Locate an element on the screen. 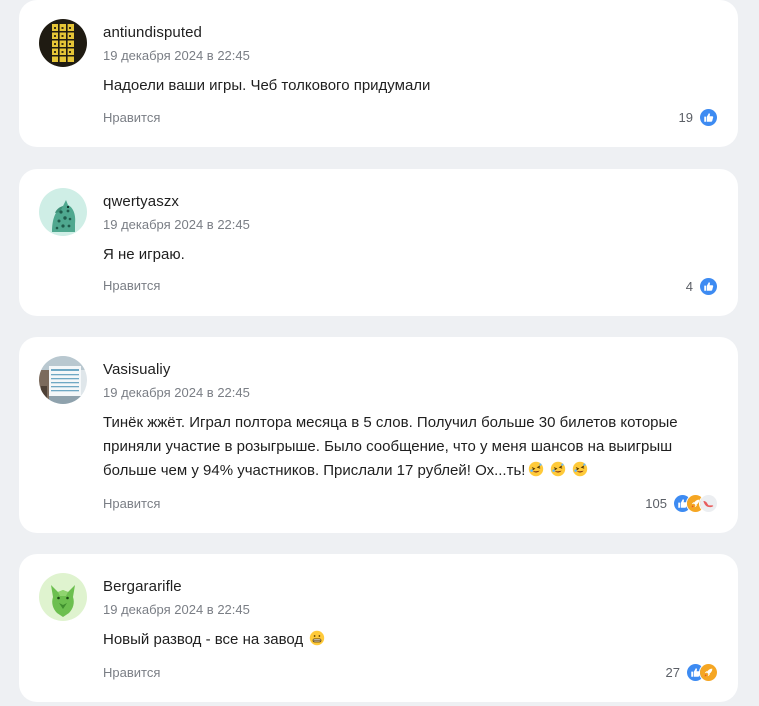 Image resolution: width=759 pixels, height=706 pixels. reactions-summary: 27 is located at coordinates (692, 672).